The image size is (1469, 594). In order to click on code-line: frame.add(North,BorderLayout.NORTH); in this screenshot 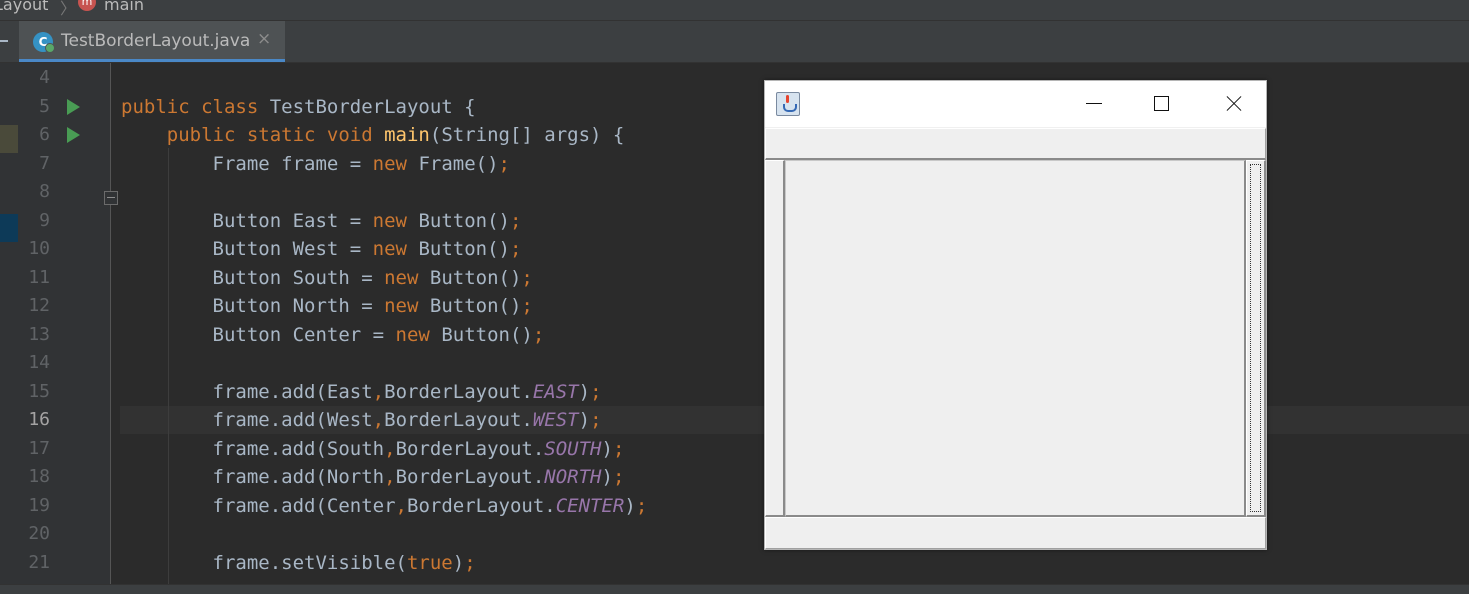, I will do `click(373, 477)`.